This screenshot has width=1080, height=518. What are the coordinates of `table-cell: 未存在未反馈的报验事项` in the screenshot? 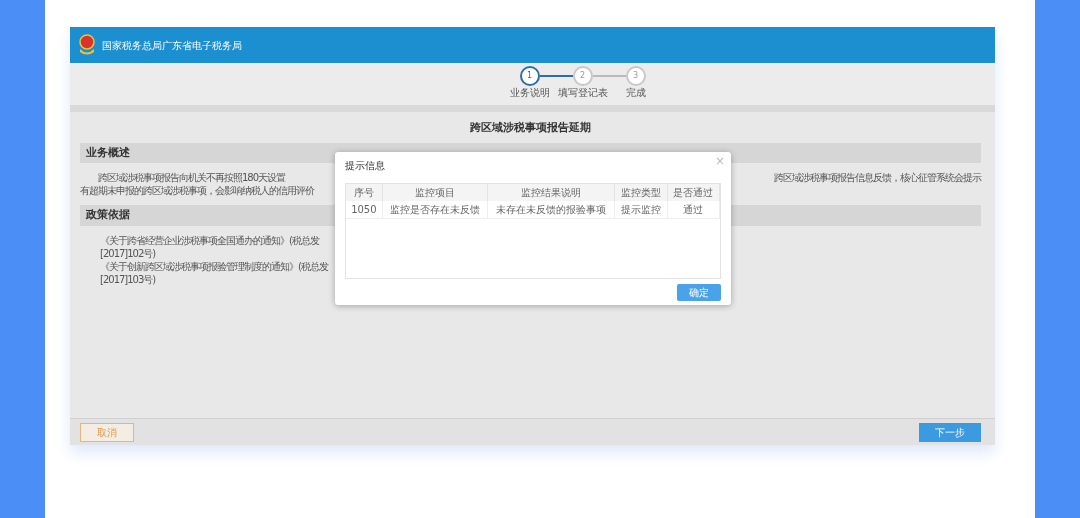 It's located at (551, 210).